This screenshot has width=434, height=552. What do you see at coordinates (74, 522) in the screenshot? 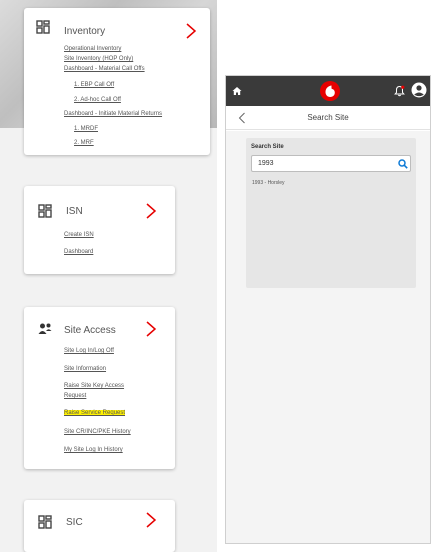
I see `sic-title: SIC` at bounding box center [74, 522].